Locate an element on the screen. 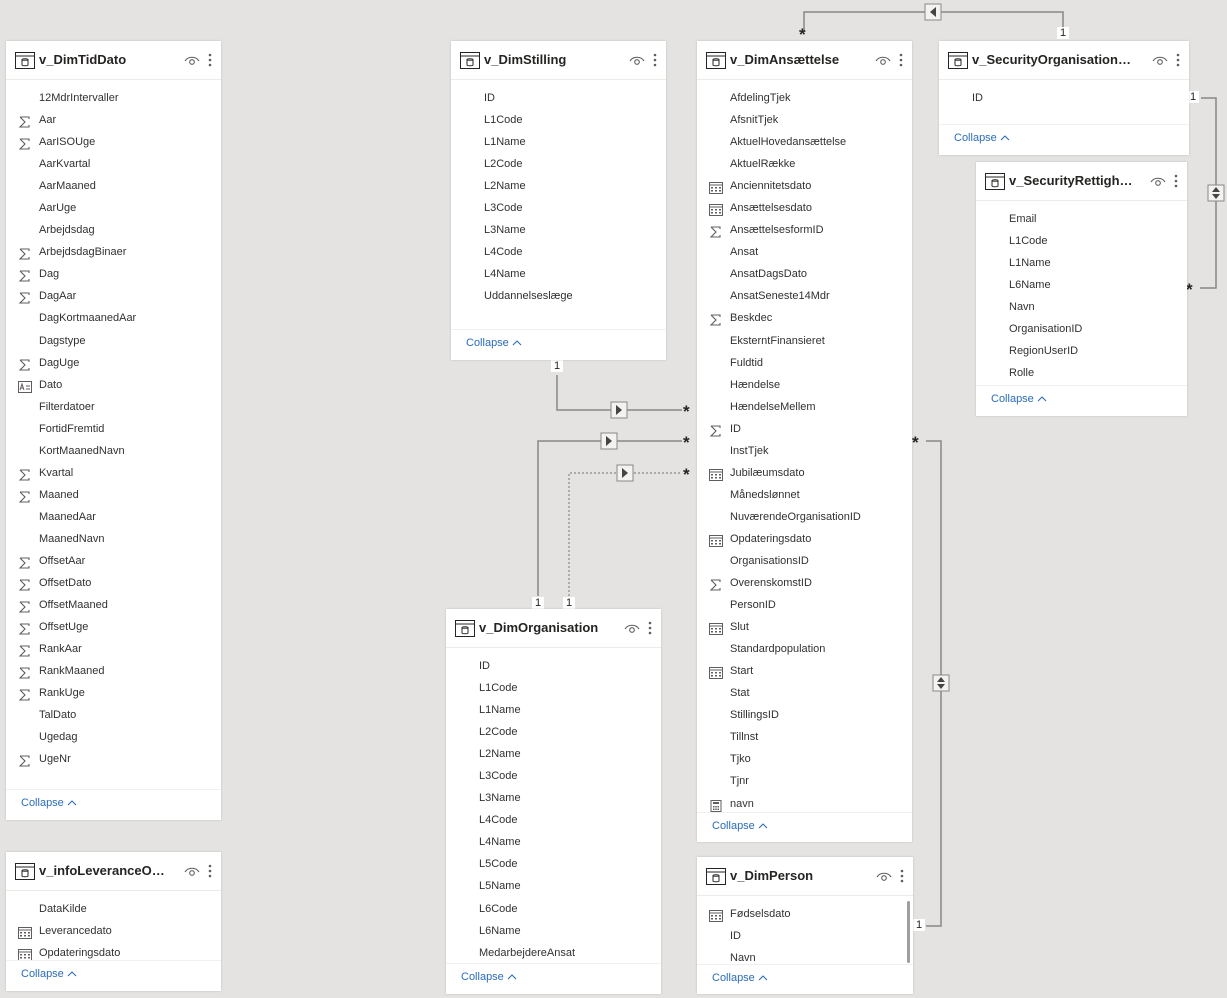 Image resolution: width=1227 pixels, height=998 pixels. field-row: L6Name is located at coordinates (1081, 285).